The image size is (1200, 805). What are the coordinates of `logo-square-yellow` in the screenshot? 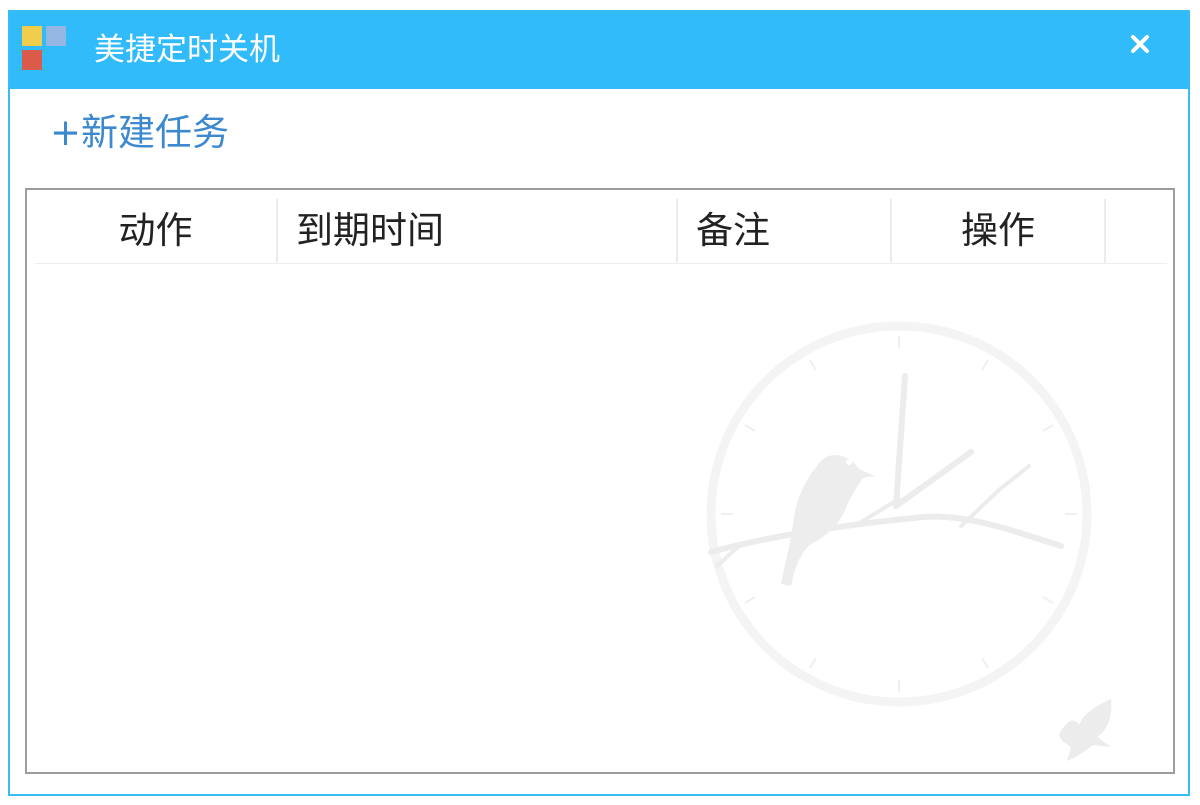 It's located at (32, 36).